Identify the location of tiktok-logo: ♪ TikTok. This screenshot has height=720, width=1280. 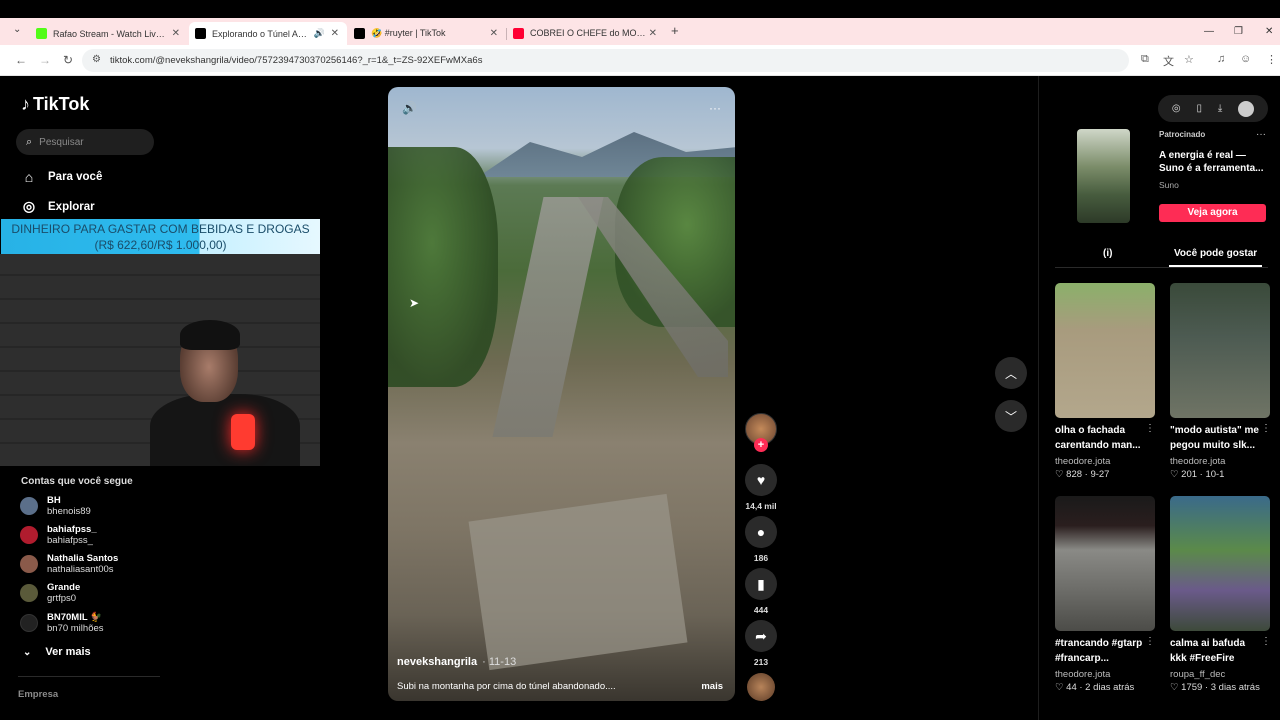
(55, 104).